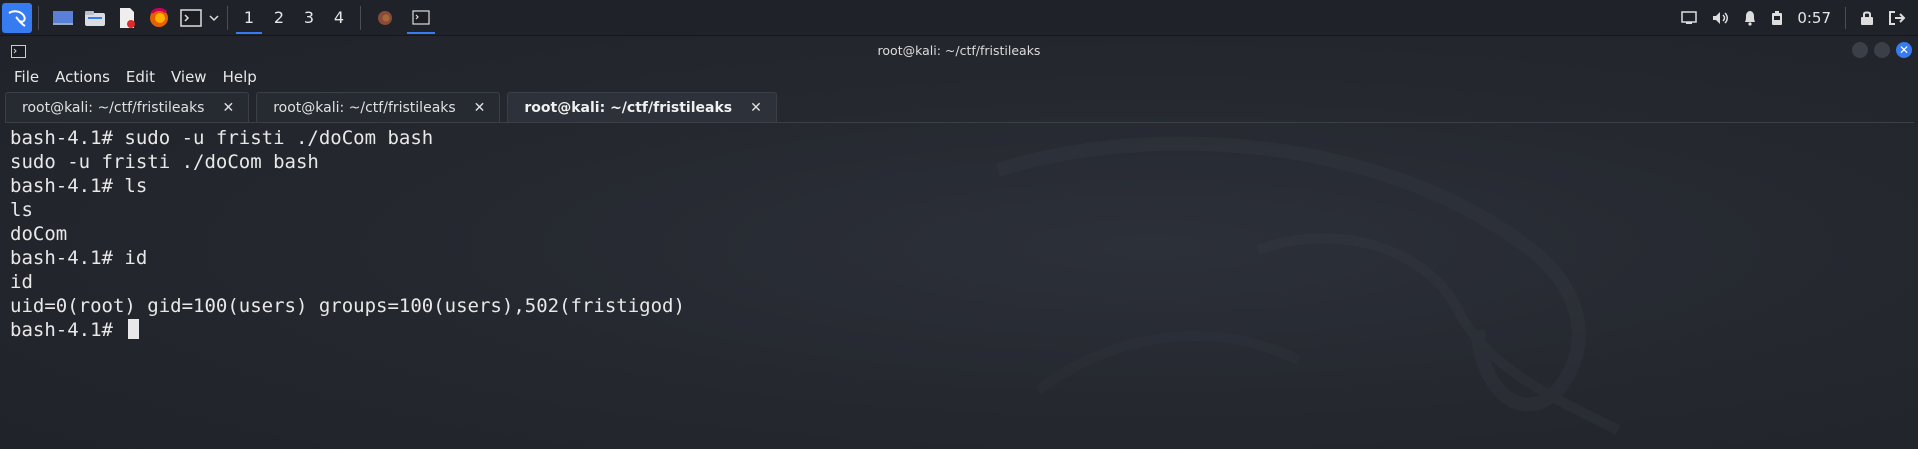 This screenshot has height=449, width=1918. I want to click on close-icon: ✕, so click(1904, 50).